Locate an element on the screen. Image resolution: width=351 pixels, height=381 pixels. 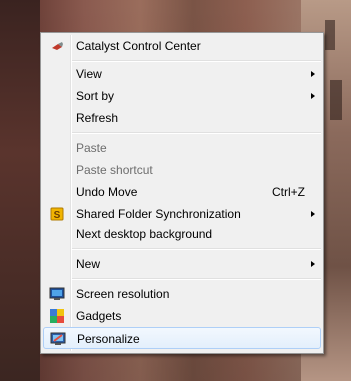
menu-item-label: Catalyst Control Center is located at coordinates (138, 46).